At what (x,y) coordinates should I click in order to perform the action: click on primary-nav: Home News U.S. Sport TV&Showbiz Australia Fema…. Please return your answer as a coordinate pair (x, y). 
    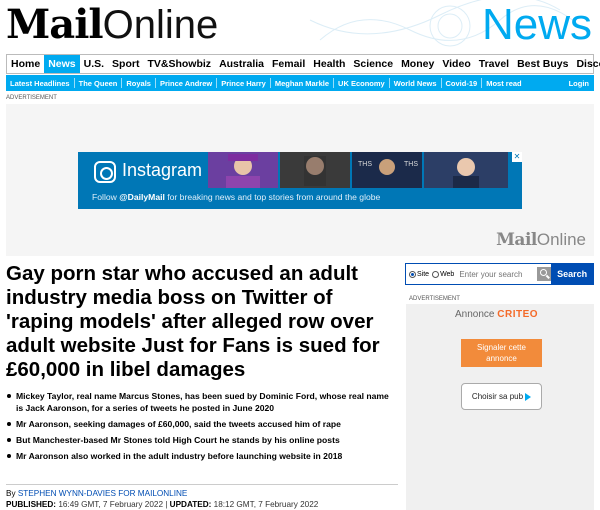
    Looking at the image, I should click on (303, 64).